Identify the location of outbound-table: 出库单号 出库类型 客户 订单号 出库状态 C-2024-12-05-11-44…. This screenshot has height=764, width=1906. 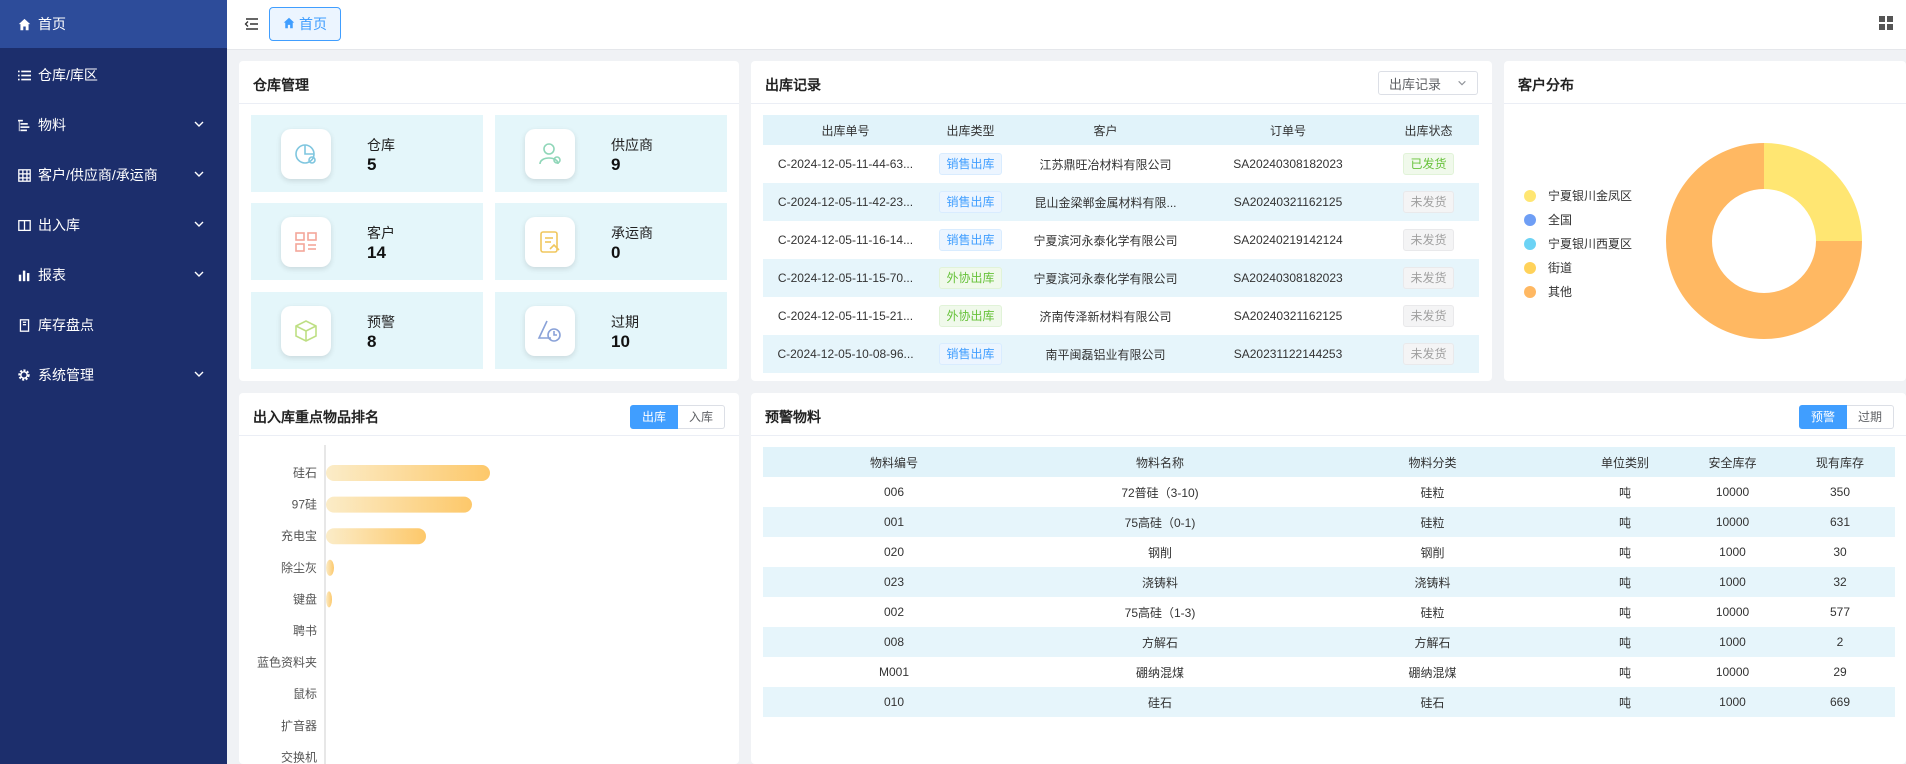
(1121, 244).